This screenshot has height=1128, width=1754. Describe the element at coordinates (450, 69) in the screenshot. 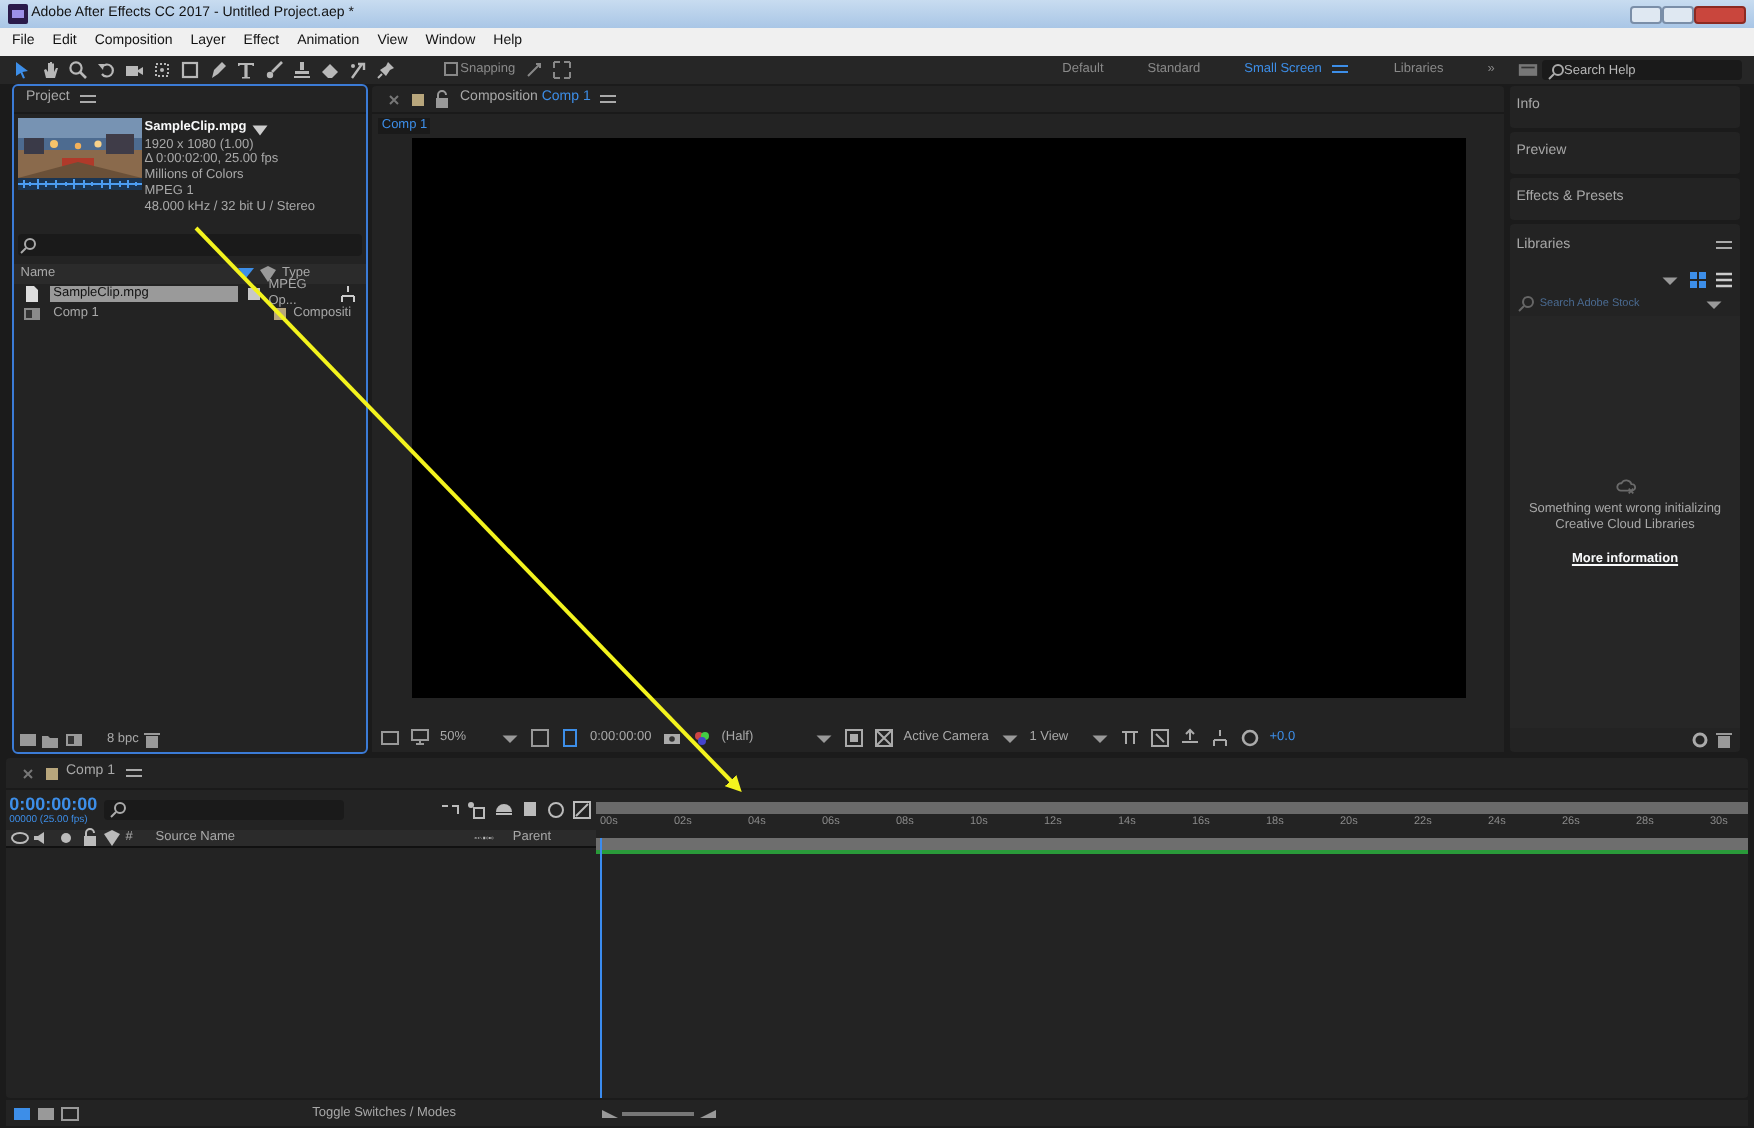

I see `snapping-checkbox` at that location.